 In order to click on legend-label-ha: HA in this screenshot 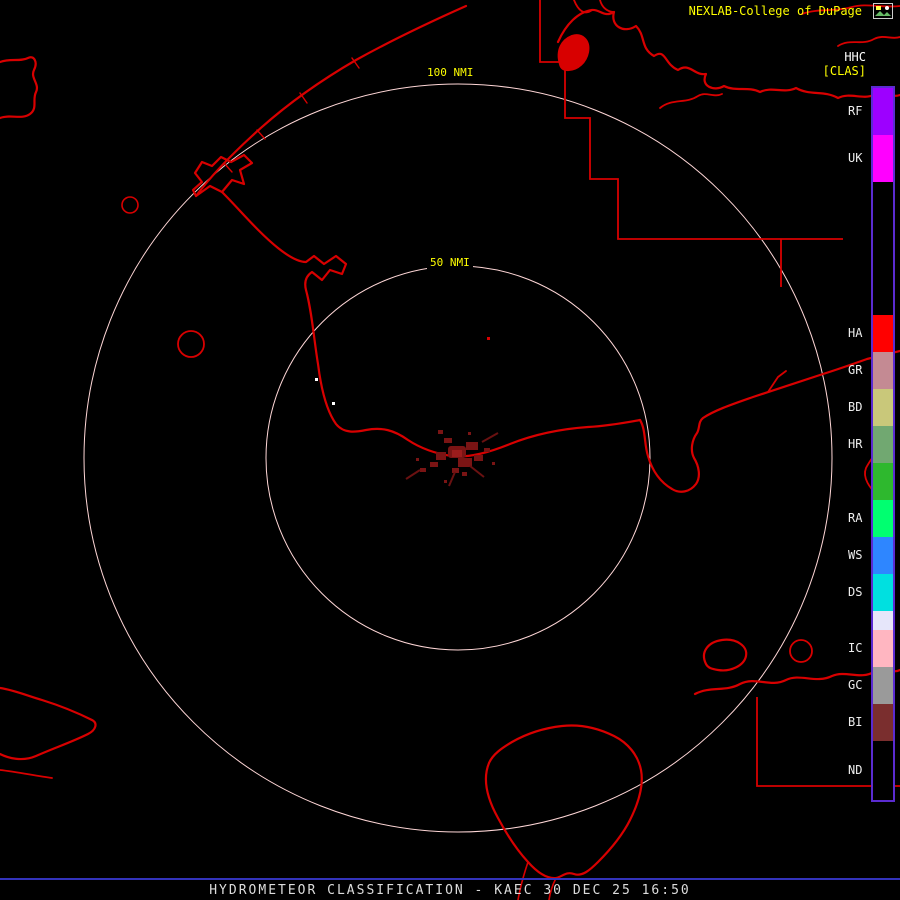, I will do `click(855, 333)`.